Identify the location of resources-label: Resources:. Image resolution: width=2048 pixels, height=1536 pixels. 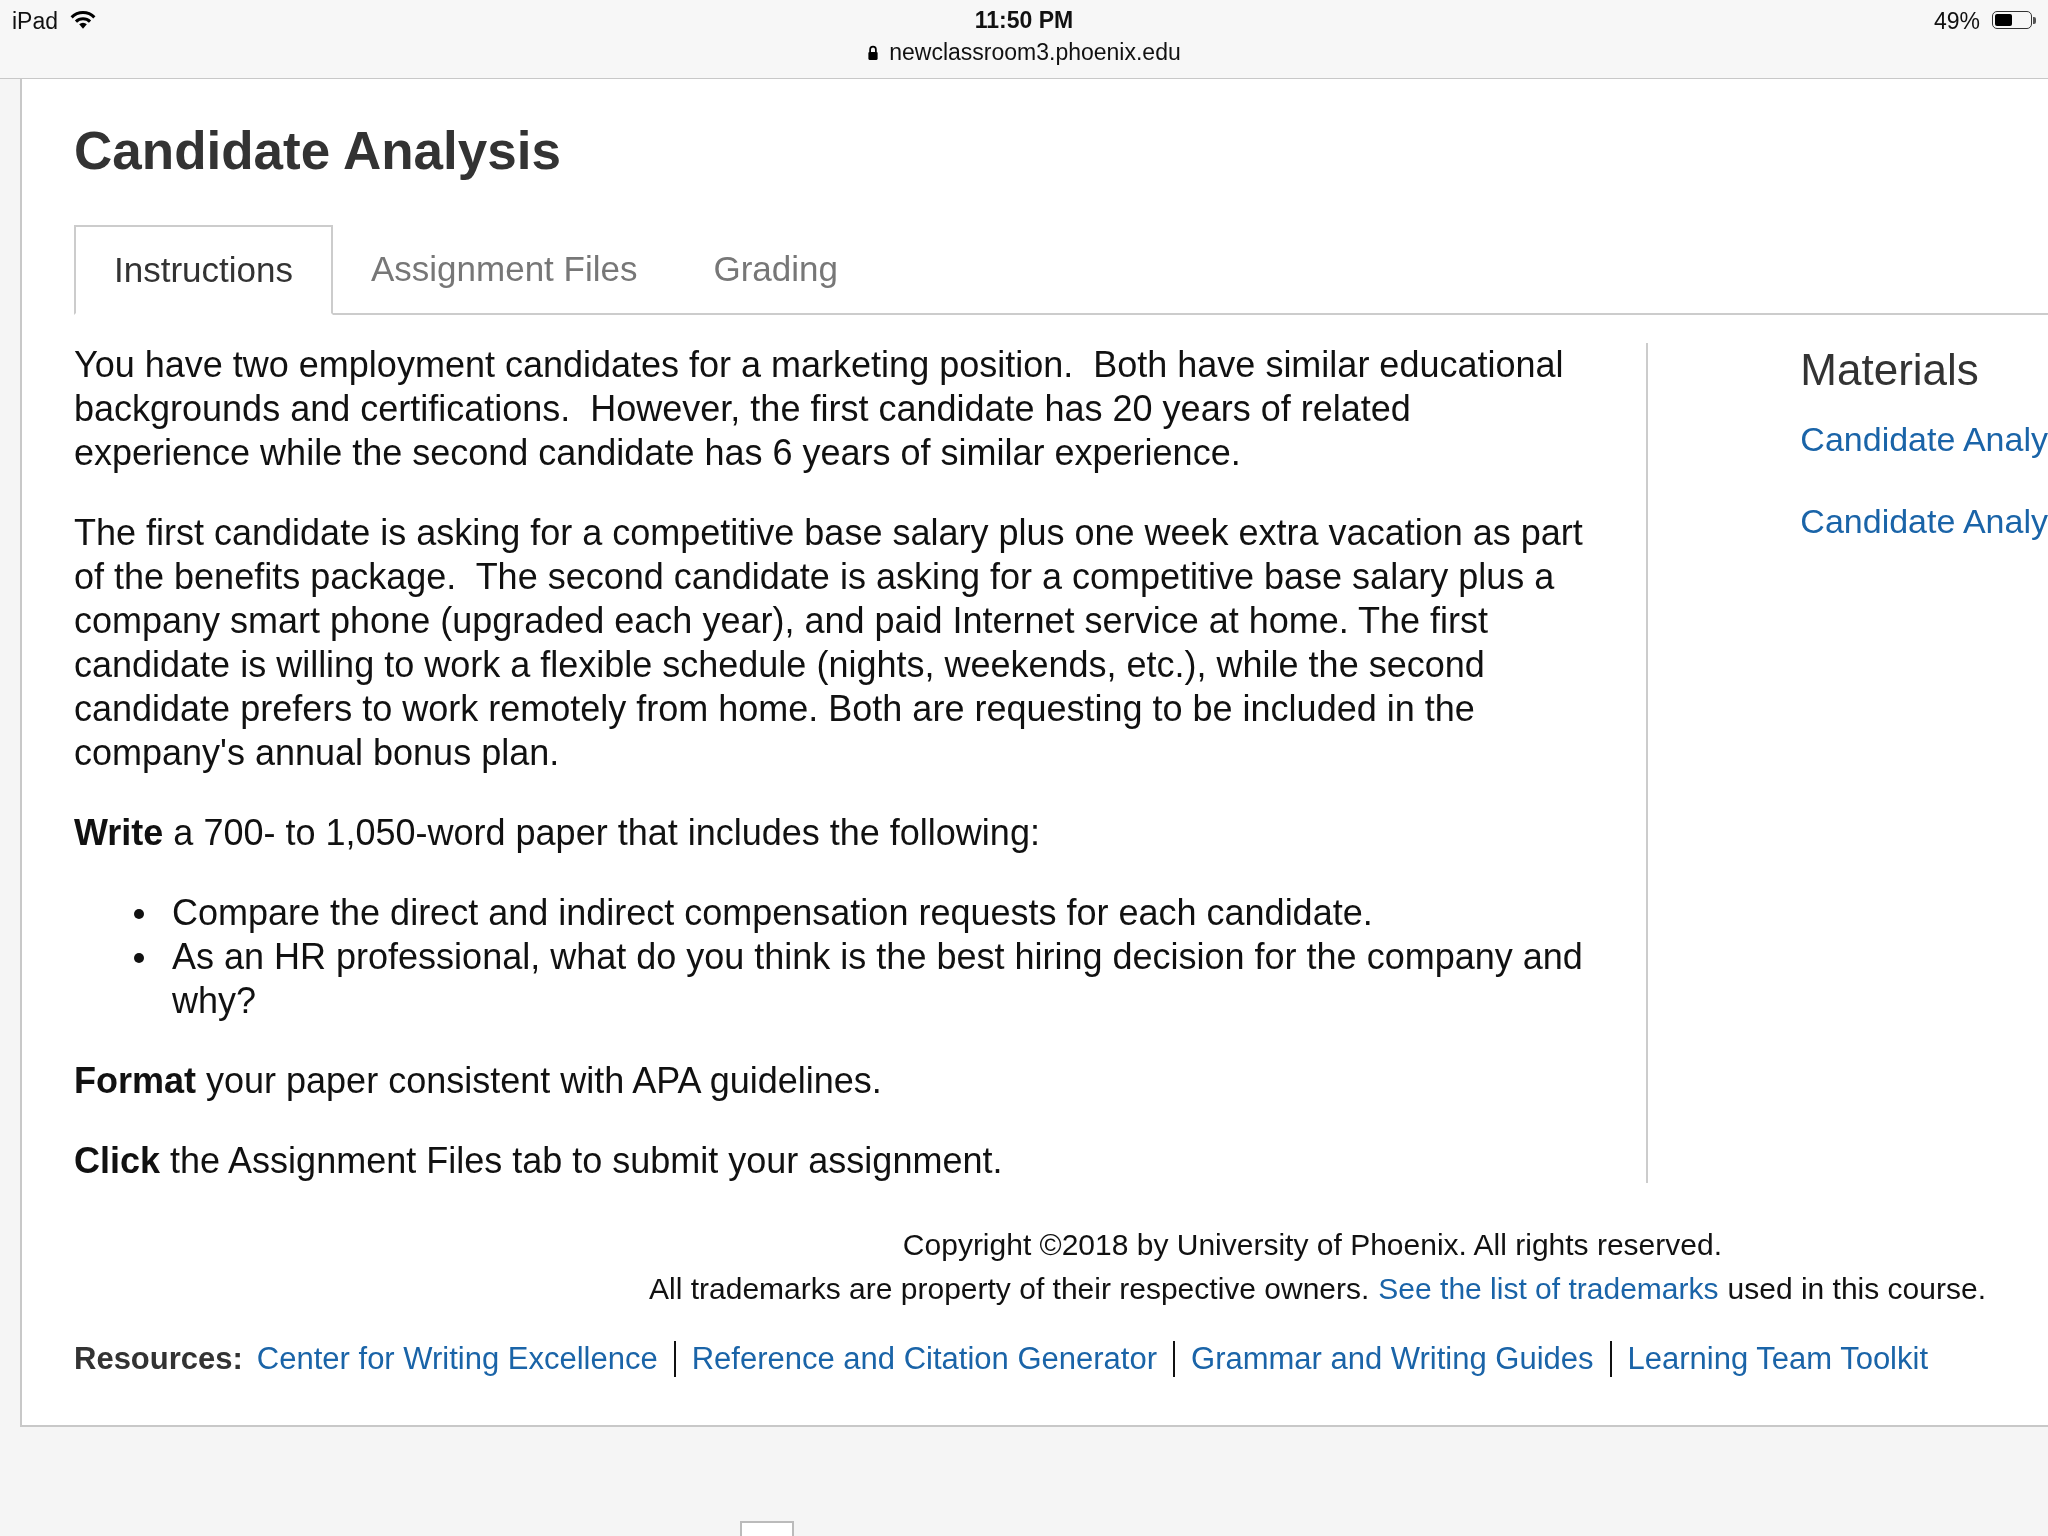
(158, 1359).